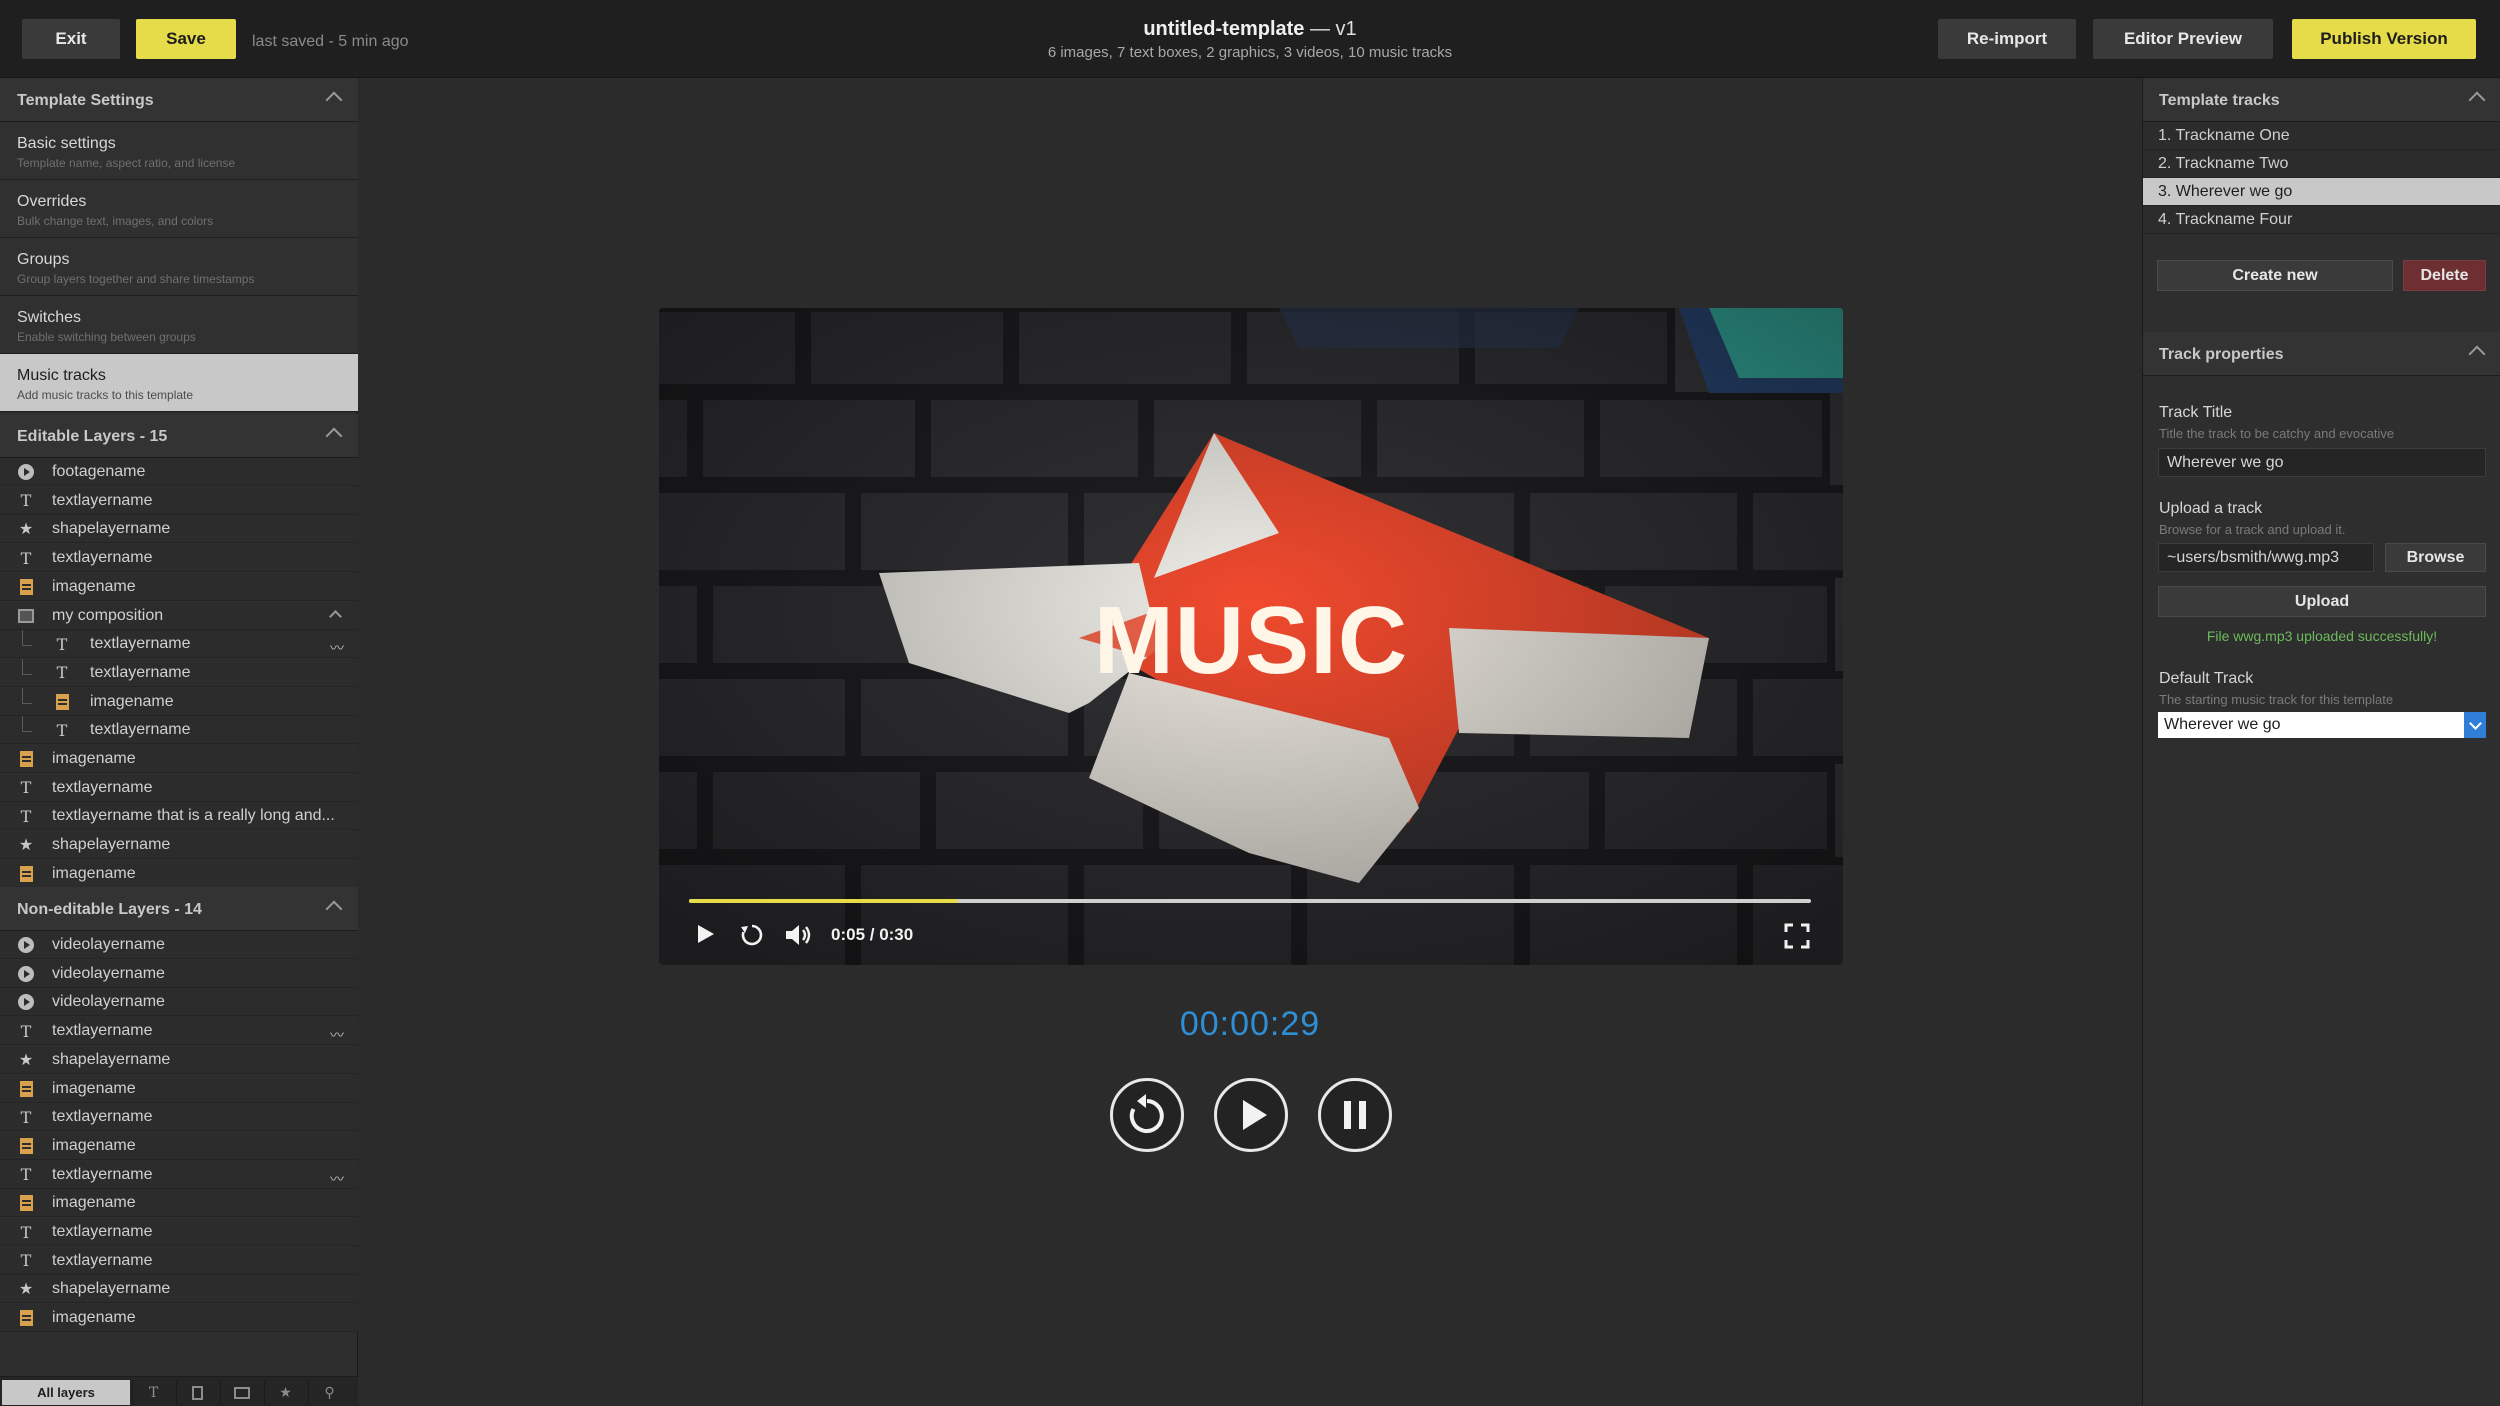 This screenshot has width=2500, height=1406. I want to click on default-track-label: Default Track, so click(2206, 678).